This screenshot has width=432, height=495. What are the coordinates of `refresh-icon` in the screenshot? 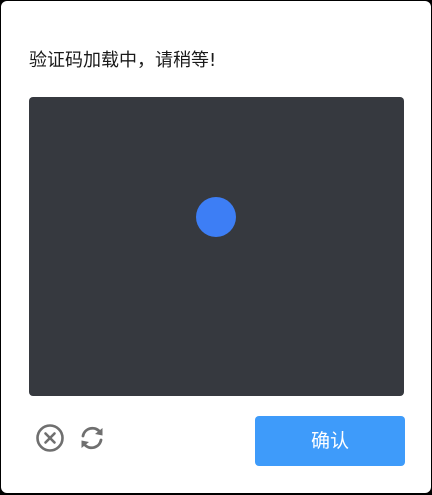 It's located at (92, 438).